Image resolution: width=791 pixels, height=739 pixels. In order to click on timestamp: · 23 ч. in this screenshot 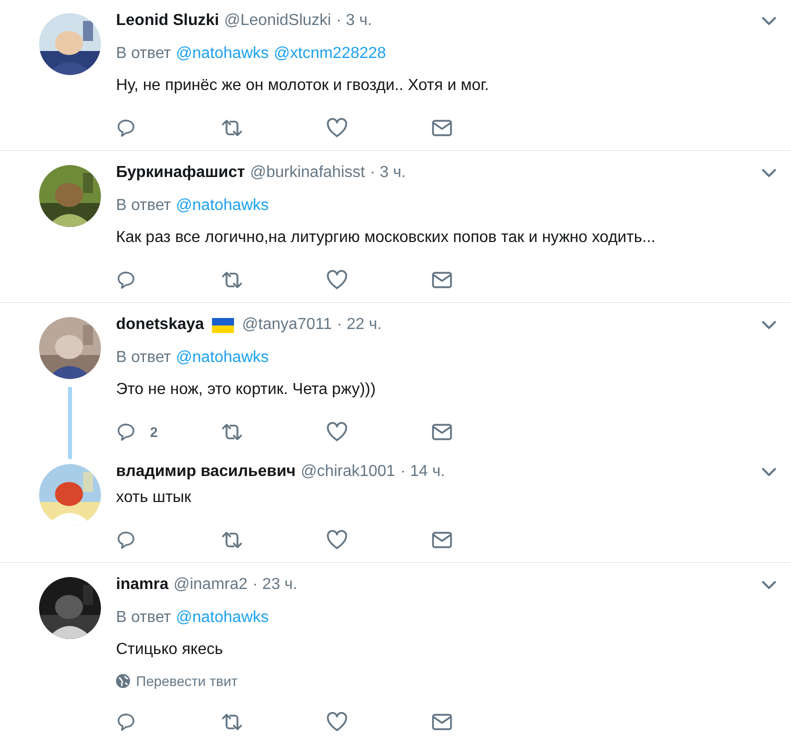, I will do `click(275, 585)`.